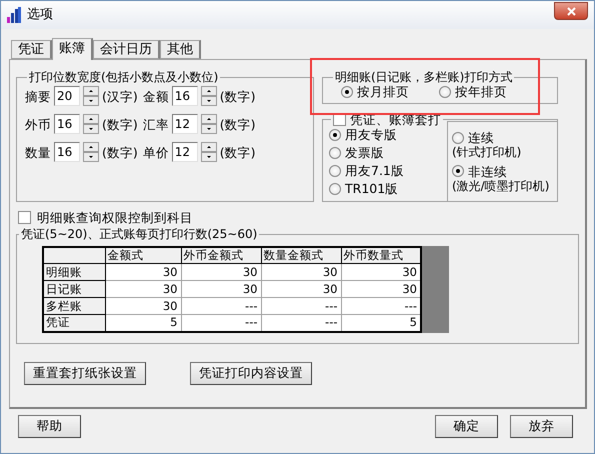  I want to click on field-label: 数量, so click(38, 152).